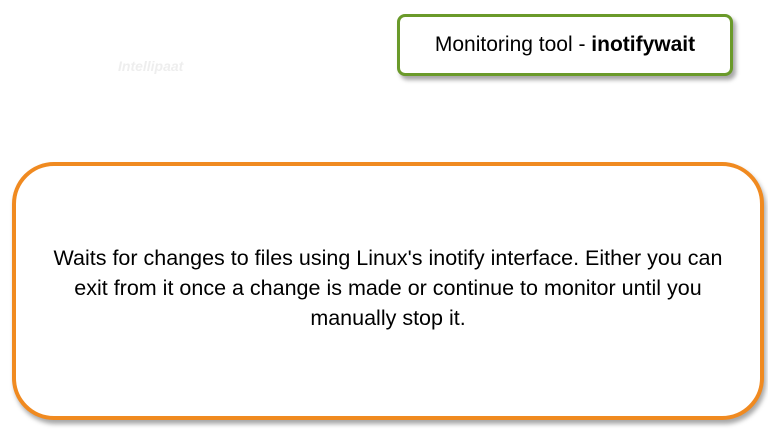  What do you see at coordinates (643, 44) in the screenshot?
I see `slide-title-tool-name: inotifywait` at bounding box center [643, 44].